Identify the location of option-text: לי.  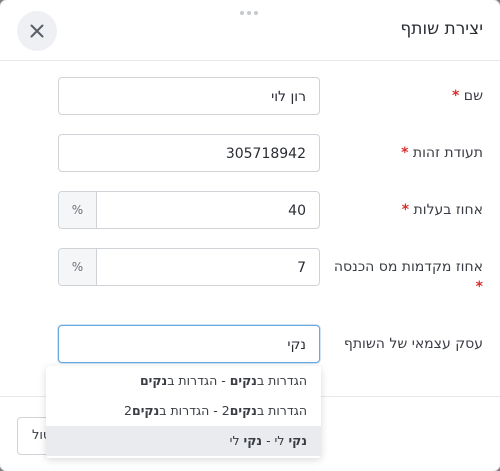
(236, 440).